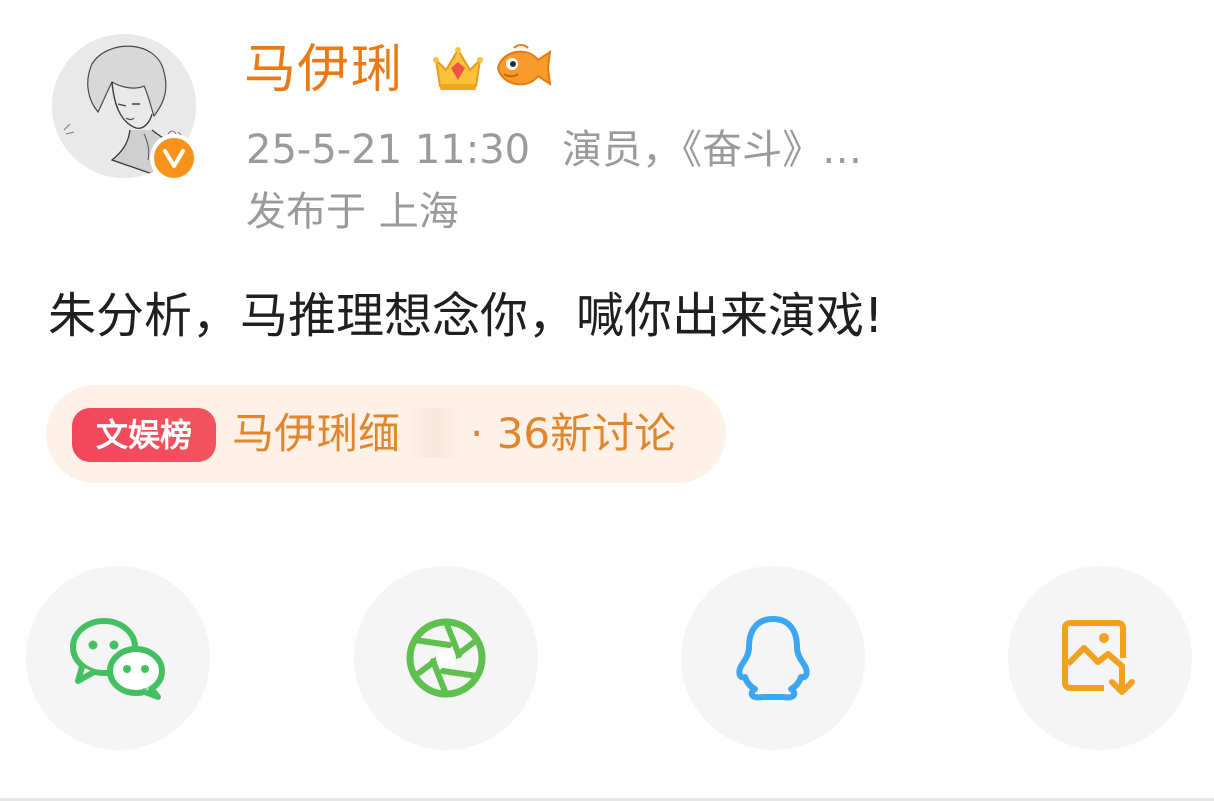 The image size is (1214, 801). I want to click on moments-icon, so click(446, 658).